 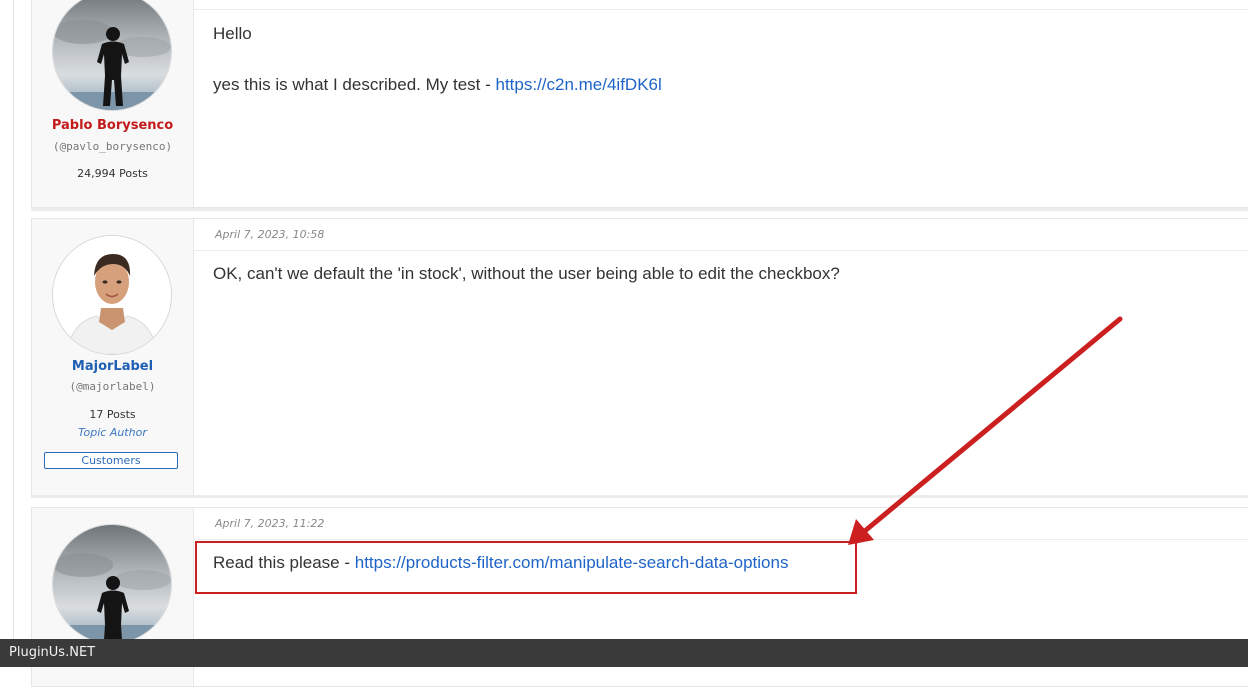 What do you see at coordinates (13, 333) in the screenshot?
I see `page-left-rule` at bounding box center [13, 333].